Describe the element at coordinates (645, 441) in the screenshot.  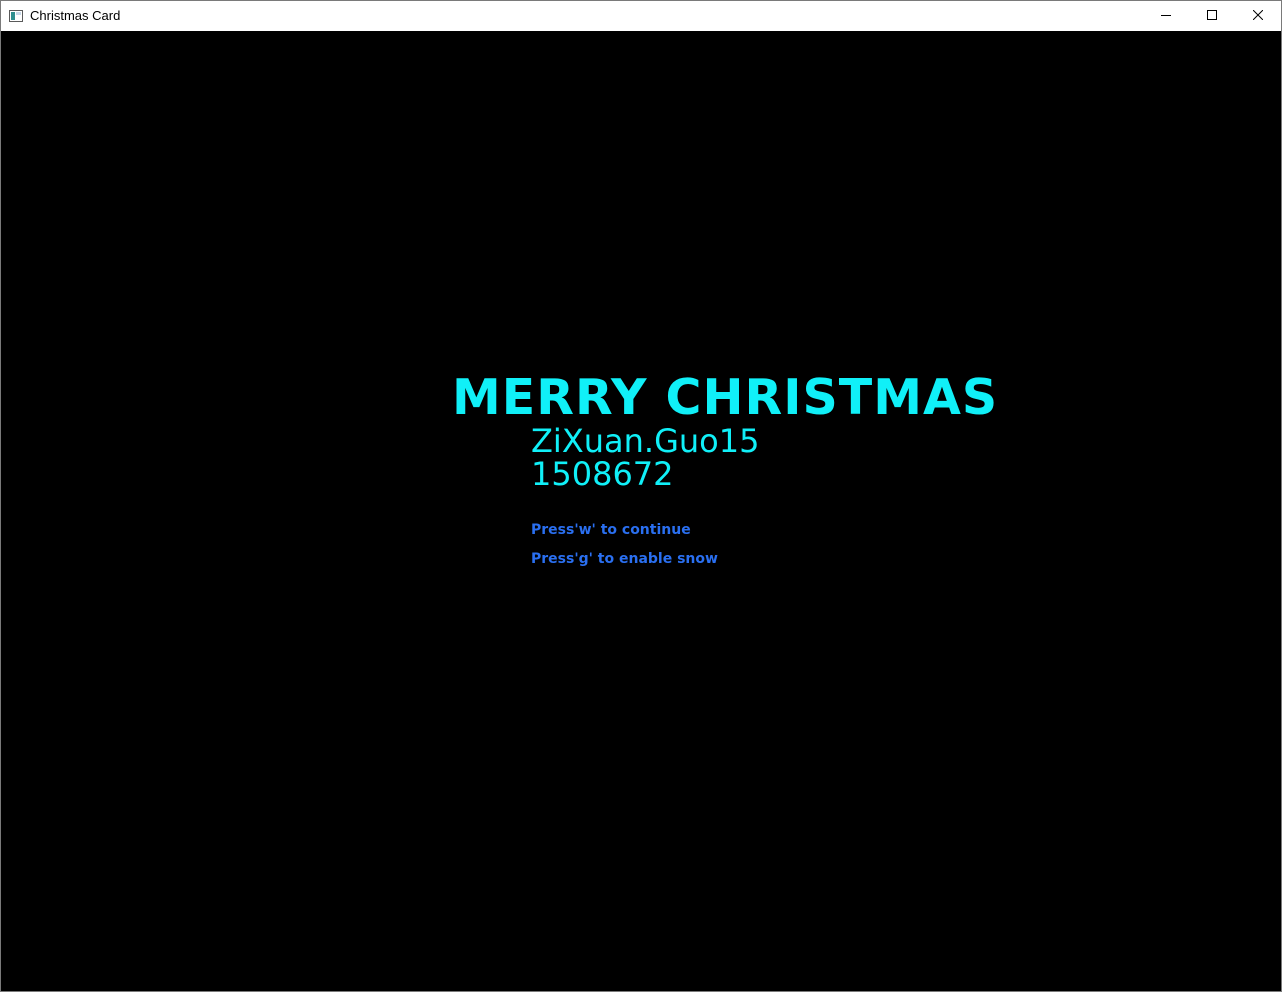
I see `author-name: ZiXuan.Guo15` at that location.